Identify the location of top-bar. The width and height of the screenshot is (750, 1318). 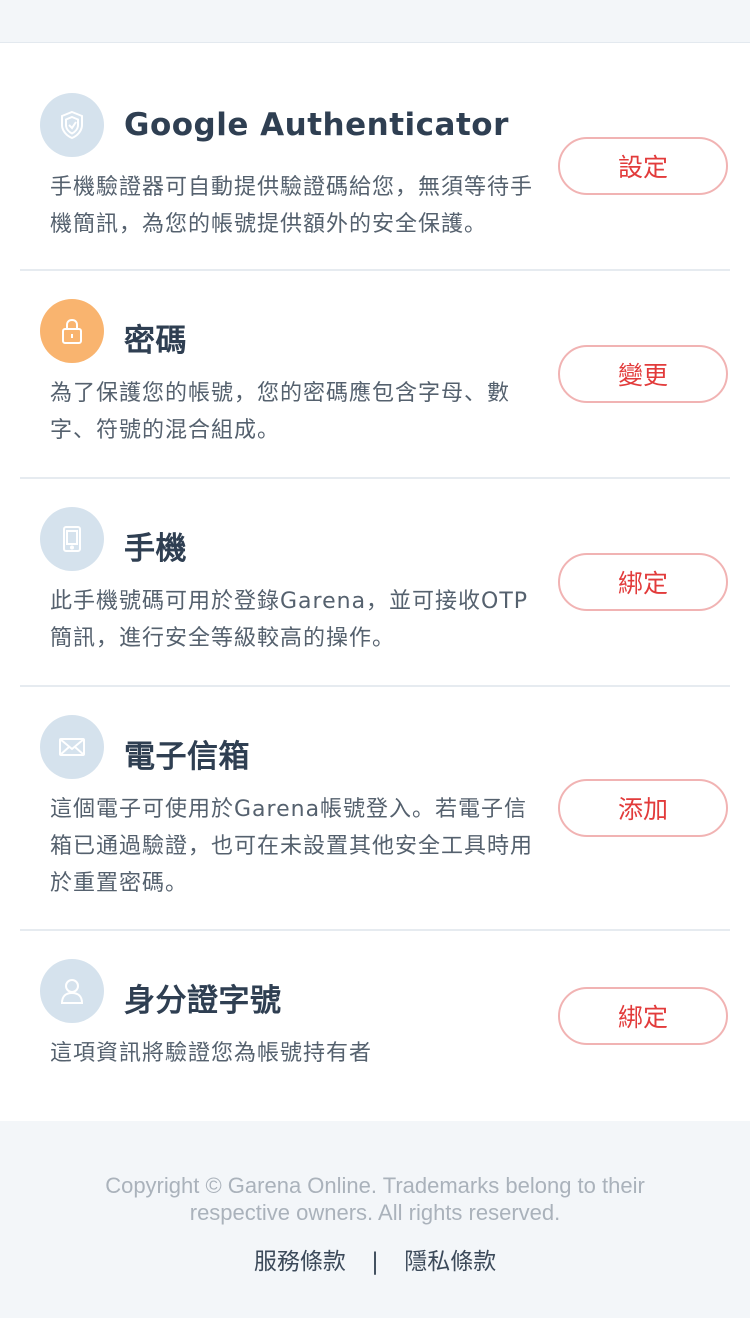
(375, 21).